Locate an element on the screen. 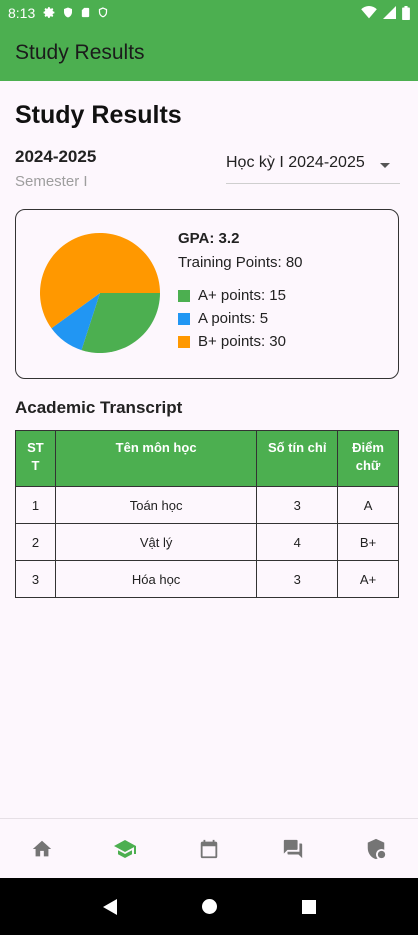  nav-account-security is located at coordinates (376, 849).